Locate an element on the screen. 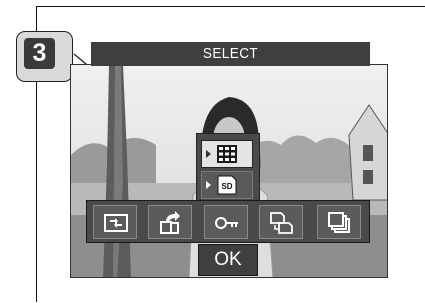 This screenshot has width=425, height=303. protect-button is located at coordinates (226, 222).